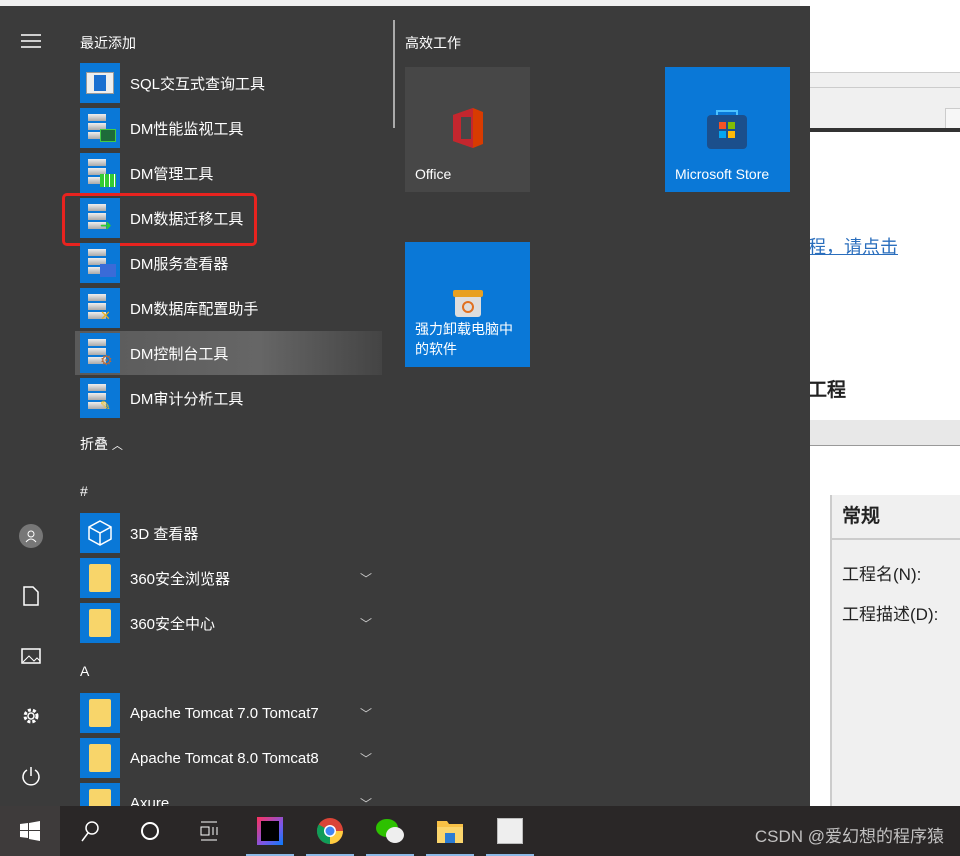  I want to click on app-performance-monitor: DM性能监视工具, so click(230, 128).